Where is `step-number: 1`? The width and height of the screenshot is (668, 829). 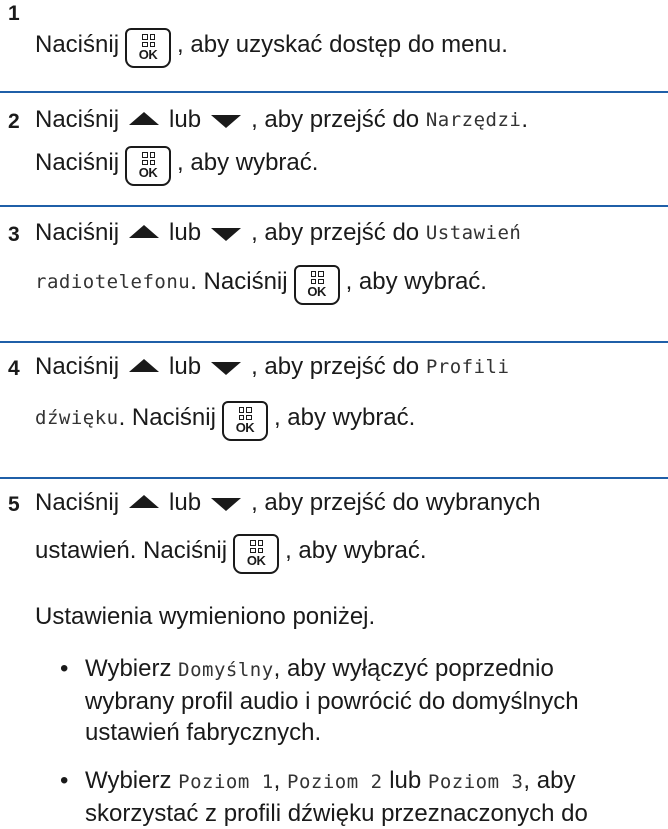 step-number: 1 is located at coordinates (14, 13).